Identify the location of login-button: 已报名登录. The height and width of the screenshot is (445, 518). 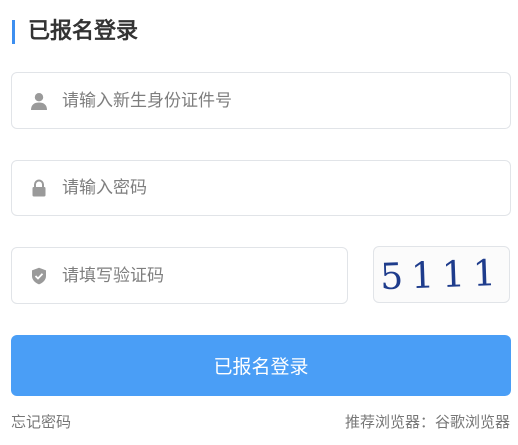
(261, 365).